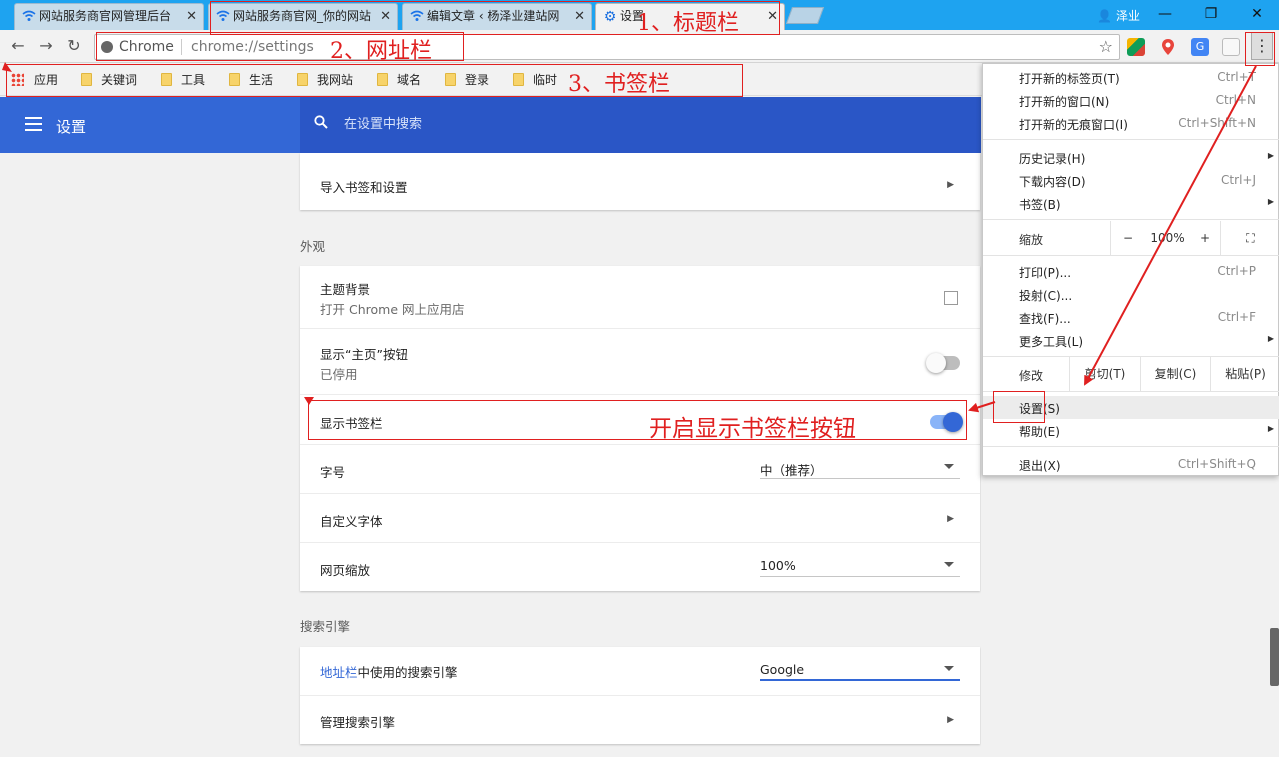 This screenshot has width=1279, height=757. I want to click on menu-exit: 退出(X) Ctrl+Shift+Q, so click(1131, 464).